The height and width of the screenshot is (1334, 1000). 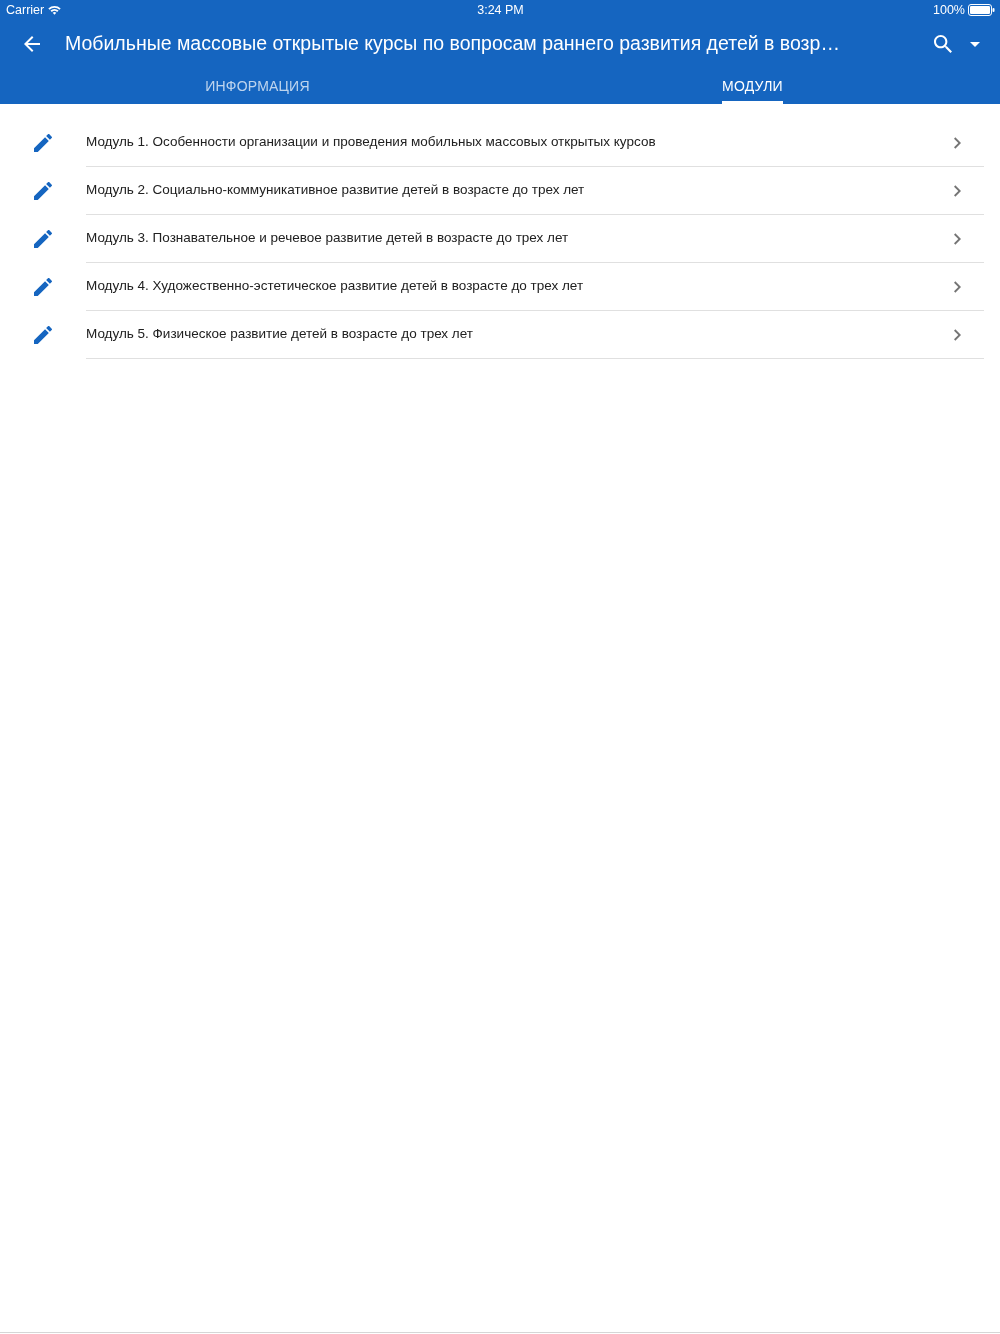 What do you see at coordinates (500, 287) in the screenshot?
I see `module-list-item: Модуль 4. Художественно-эстетическое развитие детей в возрасте до трех лет` at bounding box center [500, 287].